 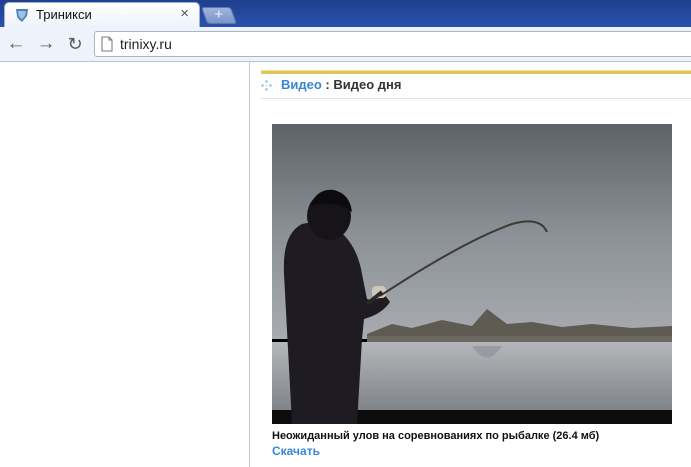 I want to click on trinixy-shield-icon, so click(x=22, y=15).